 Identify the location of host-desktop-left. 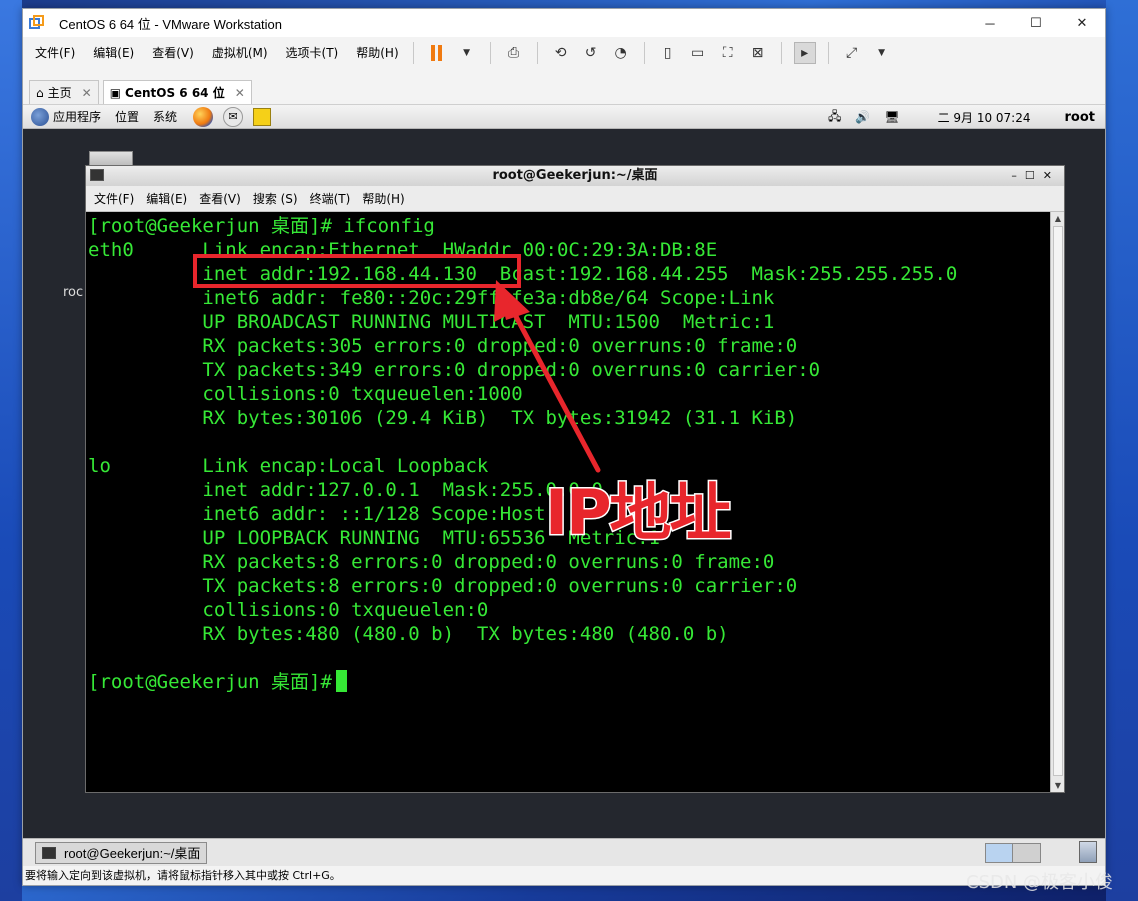
(11, 450).